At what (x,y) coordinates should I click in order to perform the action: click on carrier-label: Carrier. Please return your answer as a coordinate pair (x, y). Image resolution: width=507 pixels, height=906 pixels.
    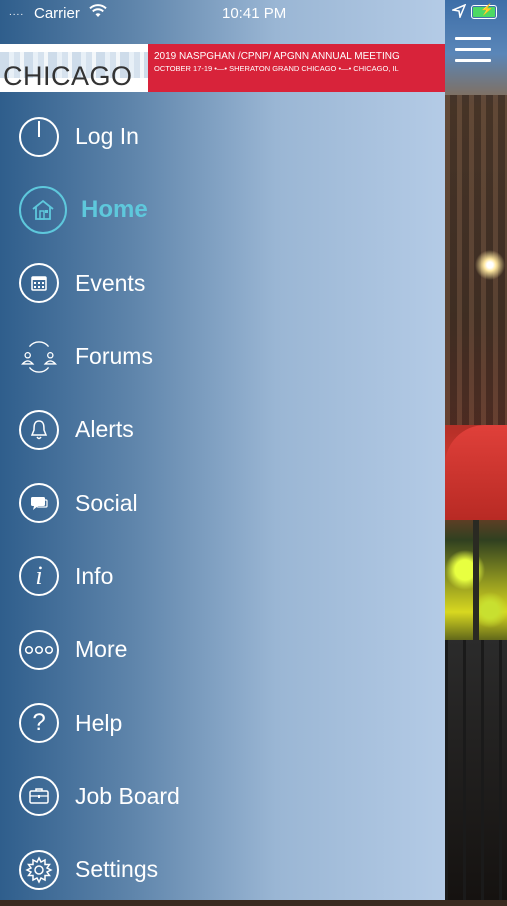
    Looking at the image, I should click on (57, 13).